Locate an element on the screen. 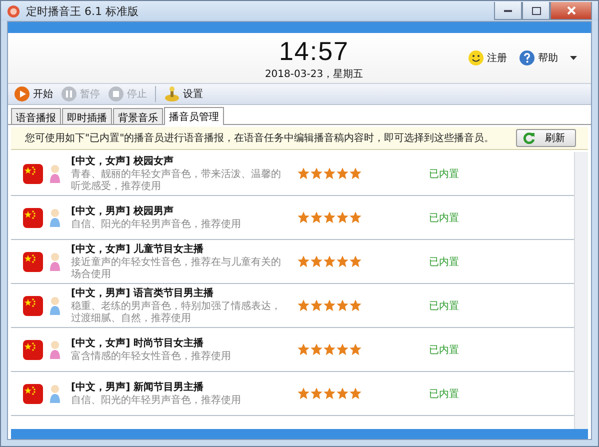 The height and width of the screenshot is (447, 599). voice-row: [中文，女声] 校园女声 青春、靓丽的年轻女声音色，带来活泼、温馨的听觉感受，推荐使用 已内置 is located at coordinates (292, 174).